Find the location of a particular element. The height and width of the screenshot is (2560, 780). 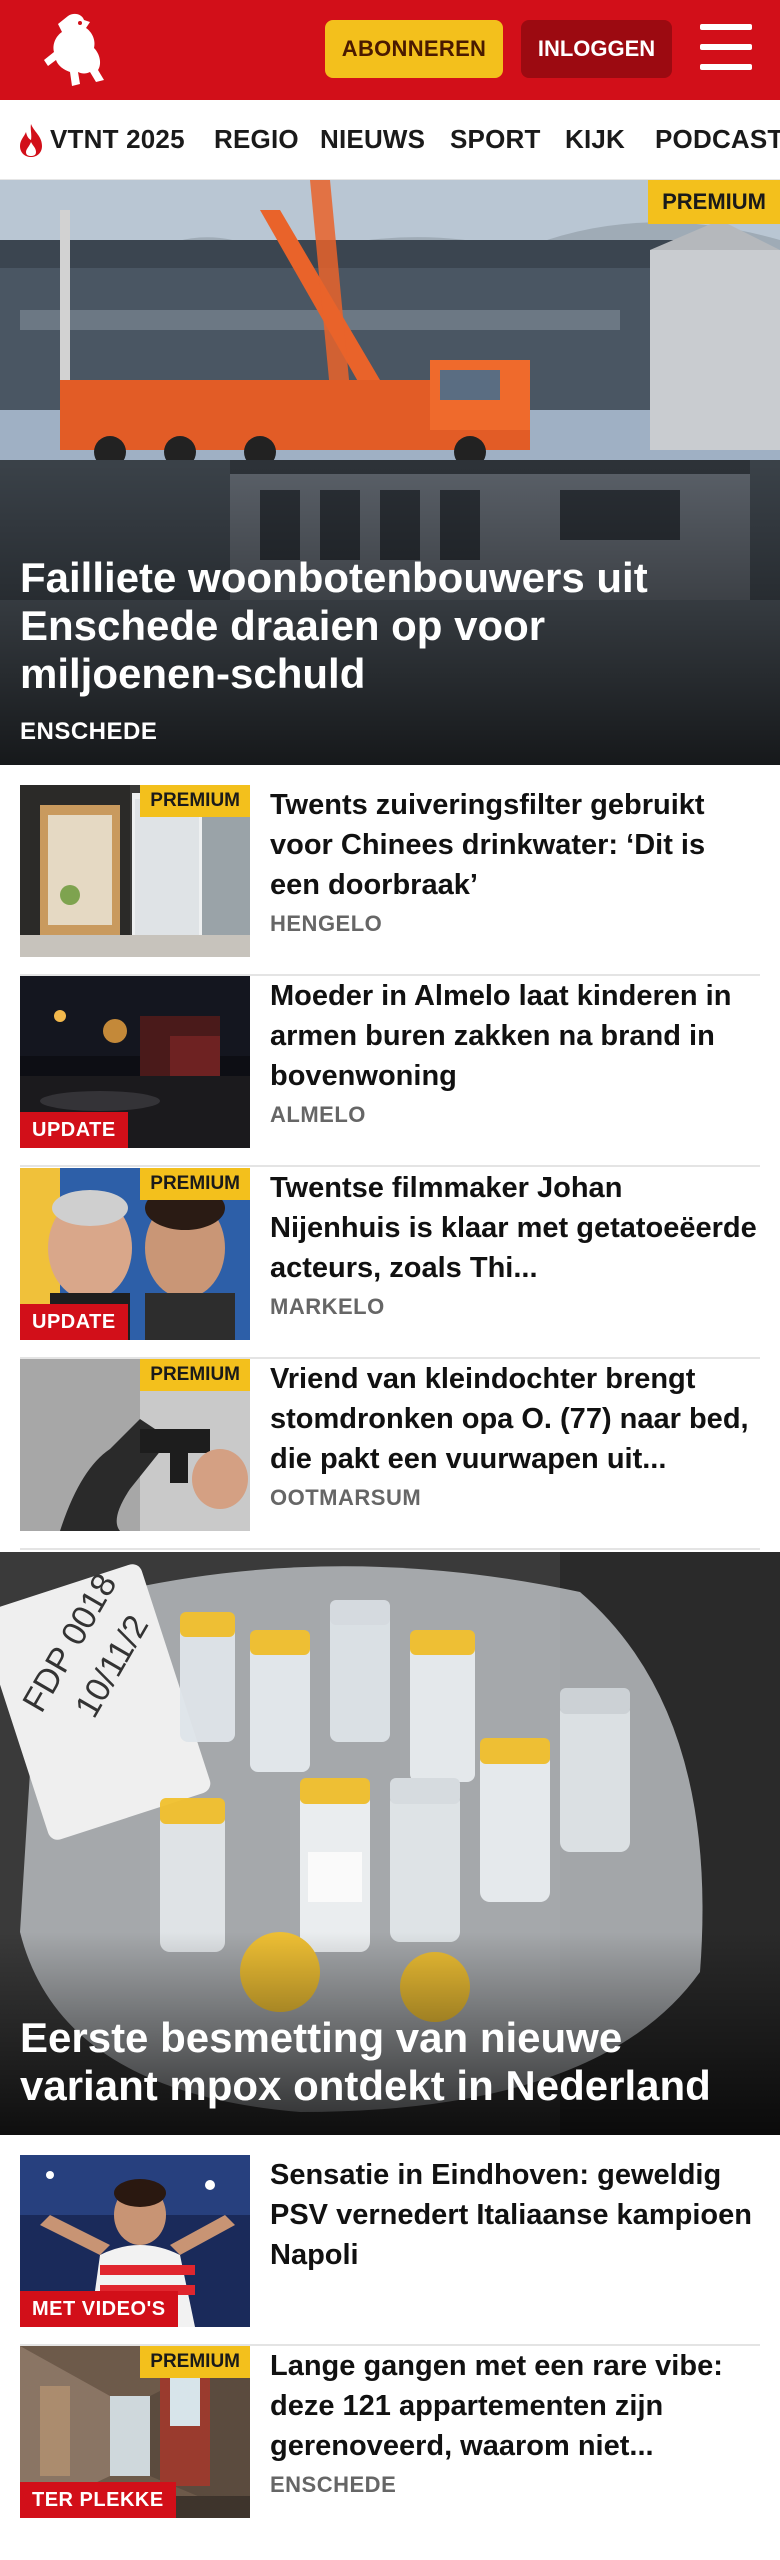

article-region: HENGELO is located at coordinates (326, 923).